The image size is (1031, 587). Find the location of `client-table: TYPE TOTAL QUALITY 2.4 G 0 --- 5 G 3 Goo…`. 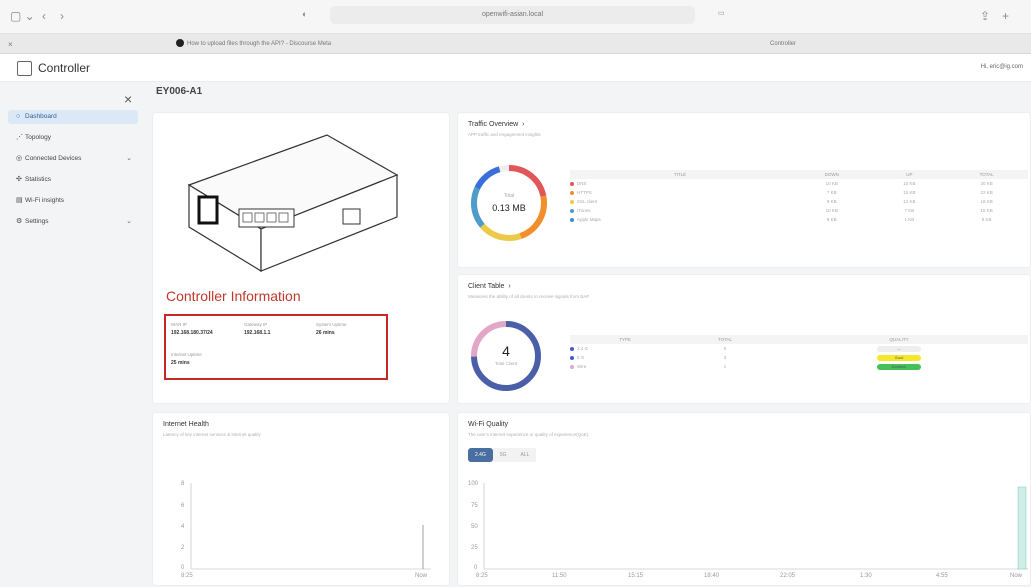

client-table: TYPE TOTAL QUALITY 2.4 G 0 --- 5 G 3 Goo… is located at coordinates (799, 353).